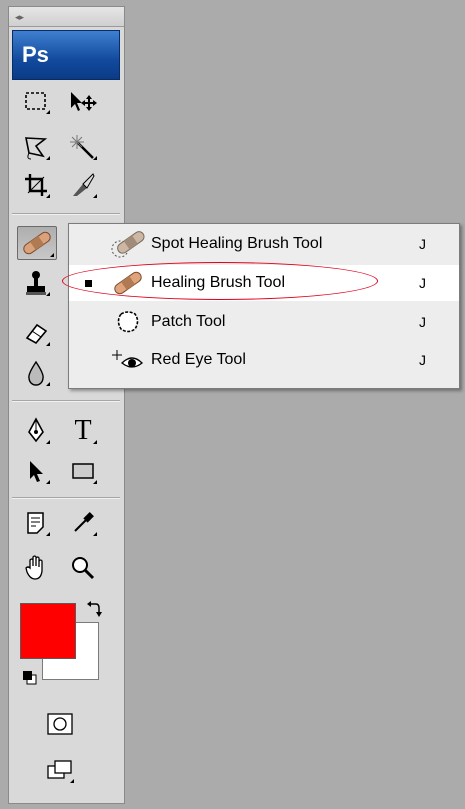 The width and height of the screenshot is (465, 809). I want to click on healing-brush-tool, so click(37, 243).